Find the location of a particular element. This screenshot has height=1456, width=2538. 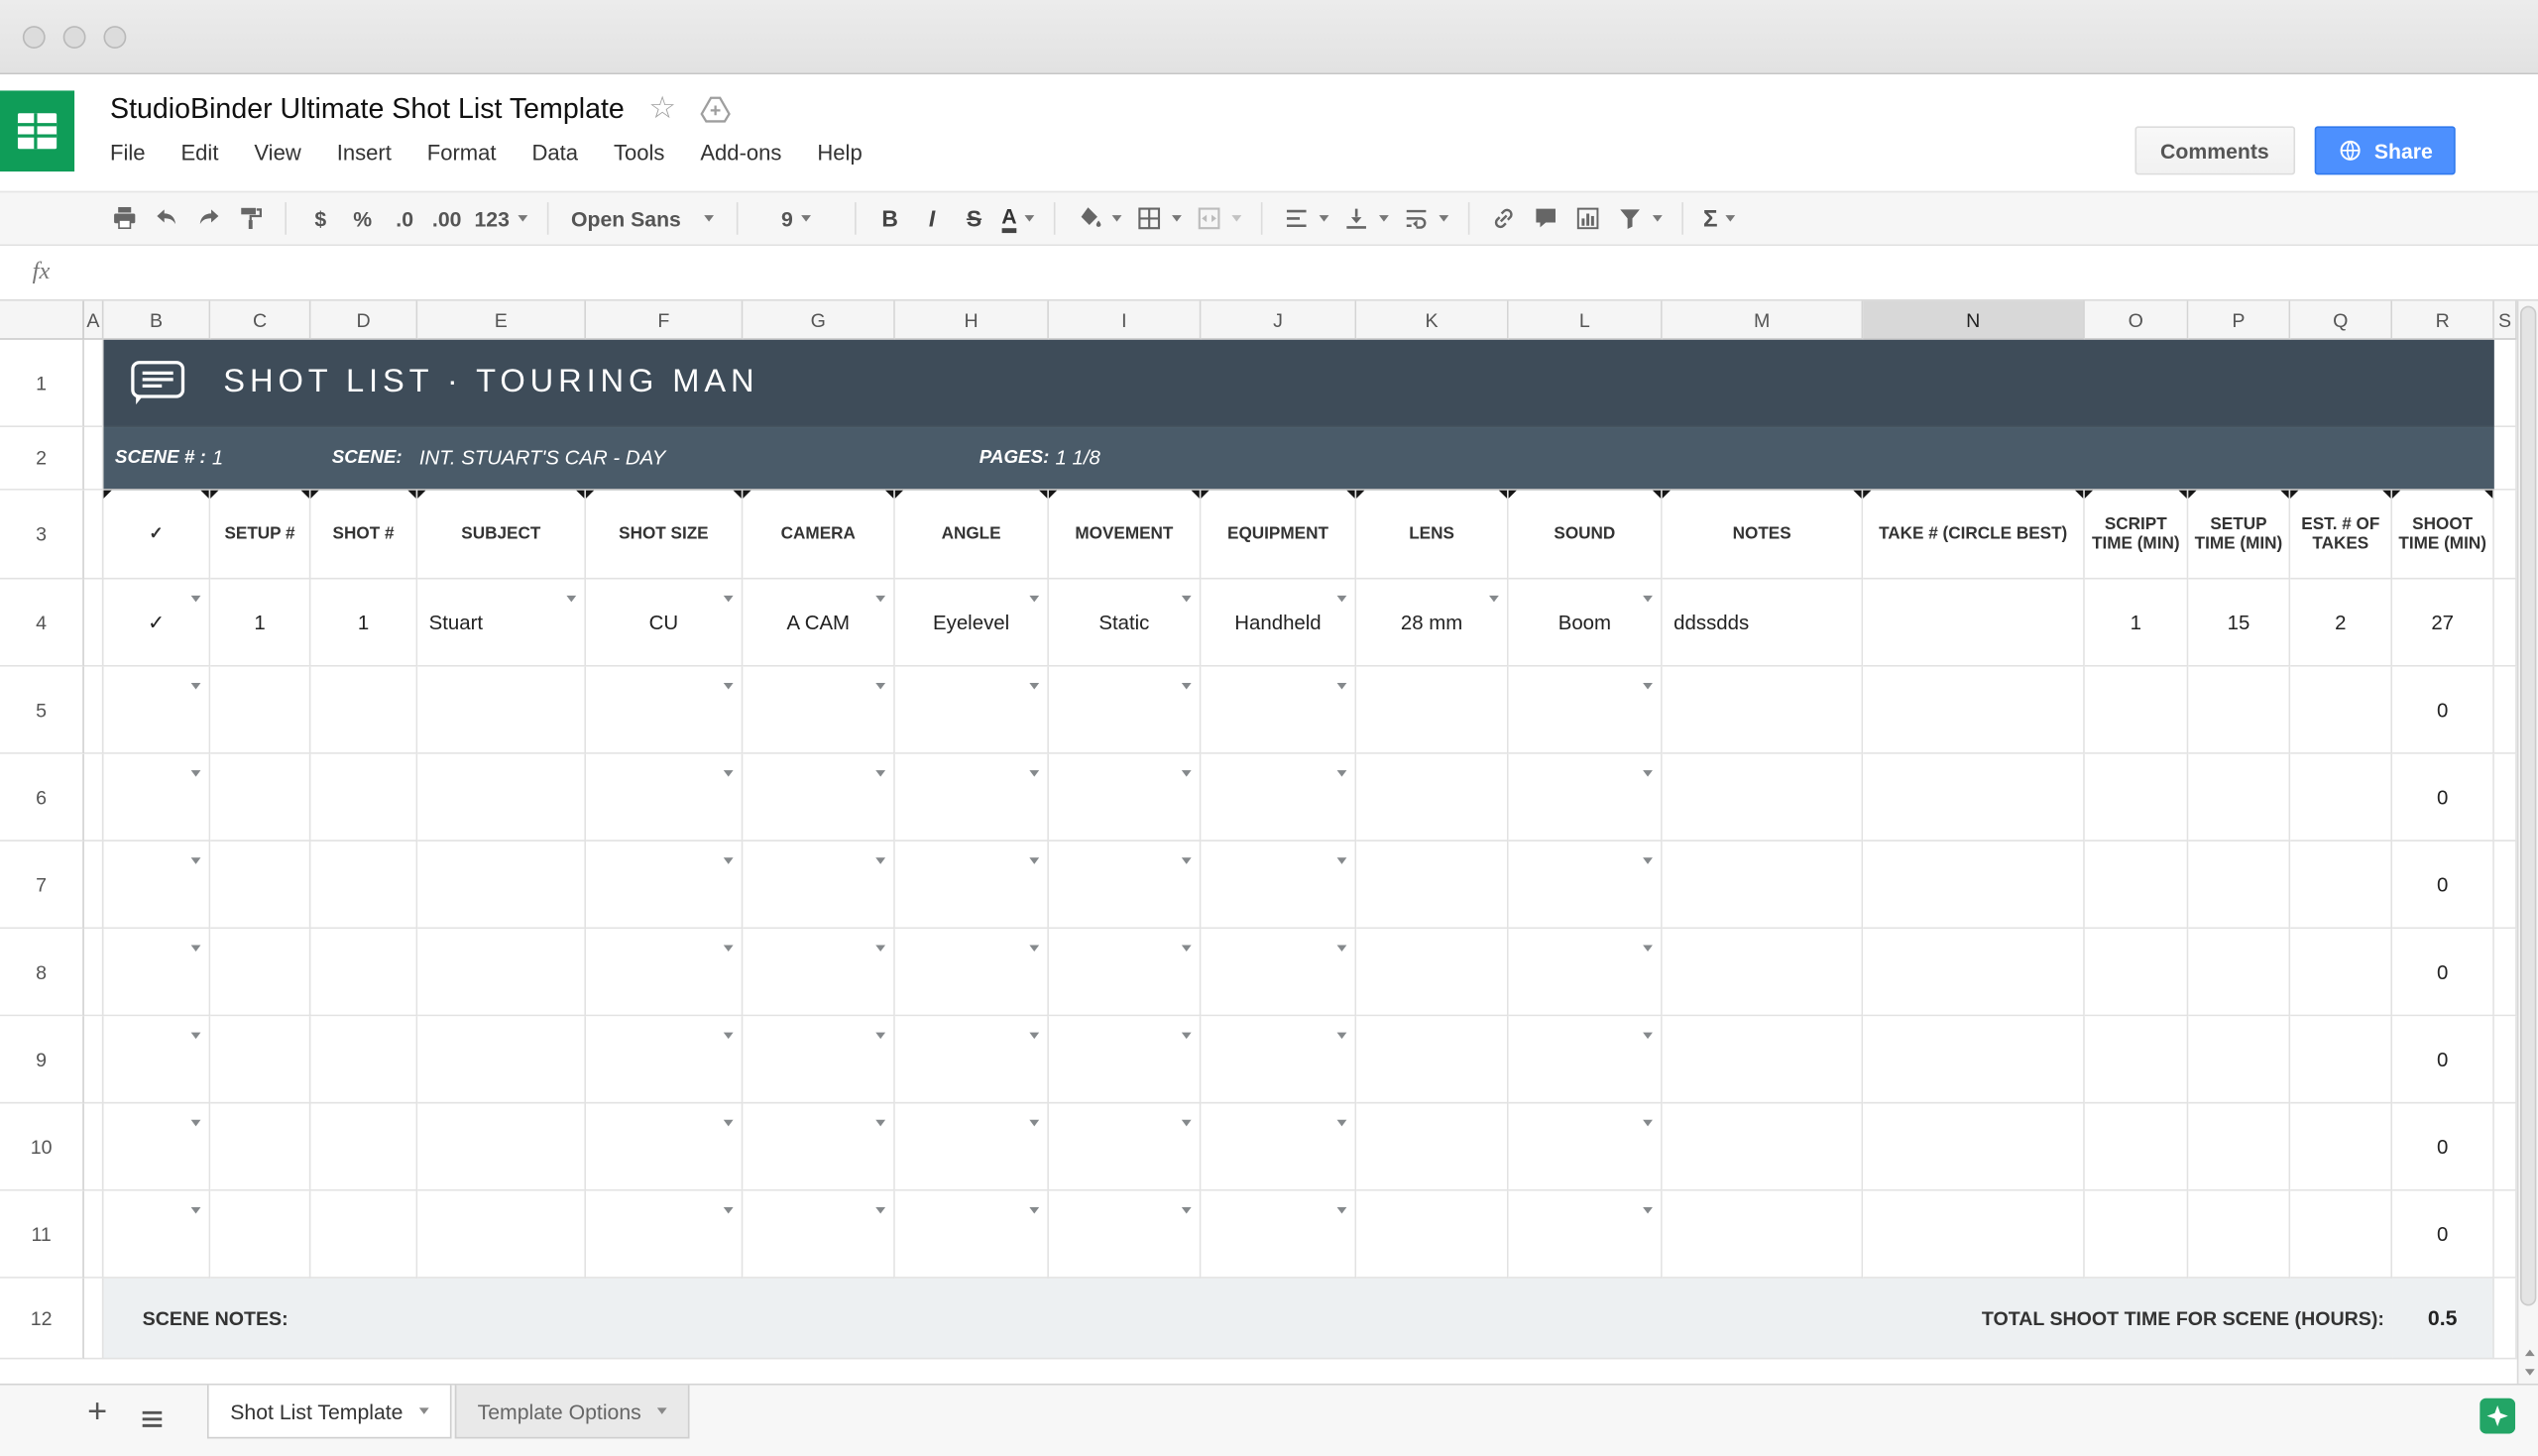

undo-button is located at coordinates (166, 218).